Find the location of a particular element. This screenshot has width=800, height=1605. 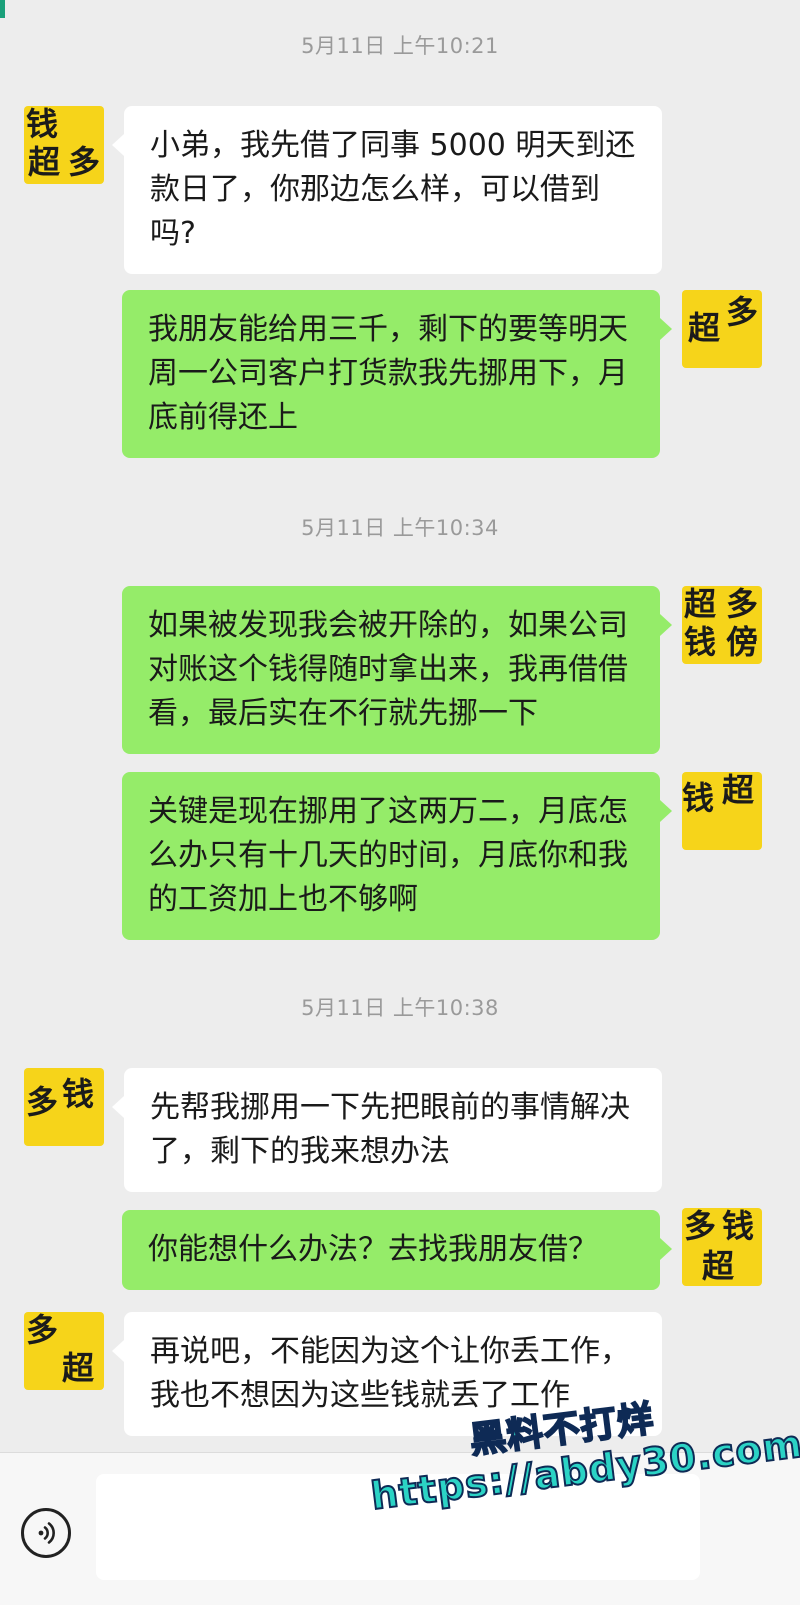

avatar: 多 钱 is located at coordinates (64, 1107).